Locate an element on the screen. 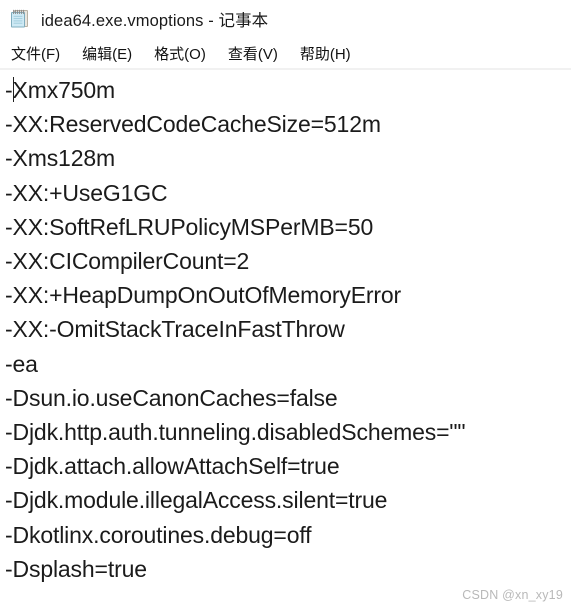 Image resolution: width=571 pixels, height=608 pixels. text-line: -XX:ReservedCodeCacheSize=512m is located at coordinates (193, 124).